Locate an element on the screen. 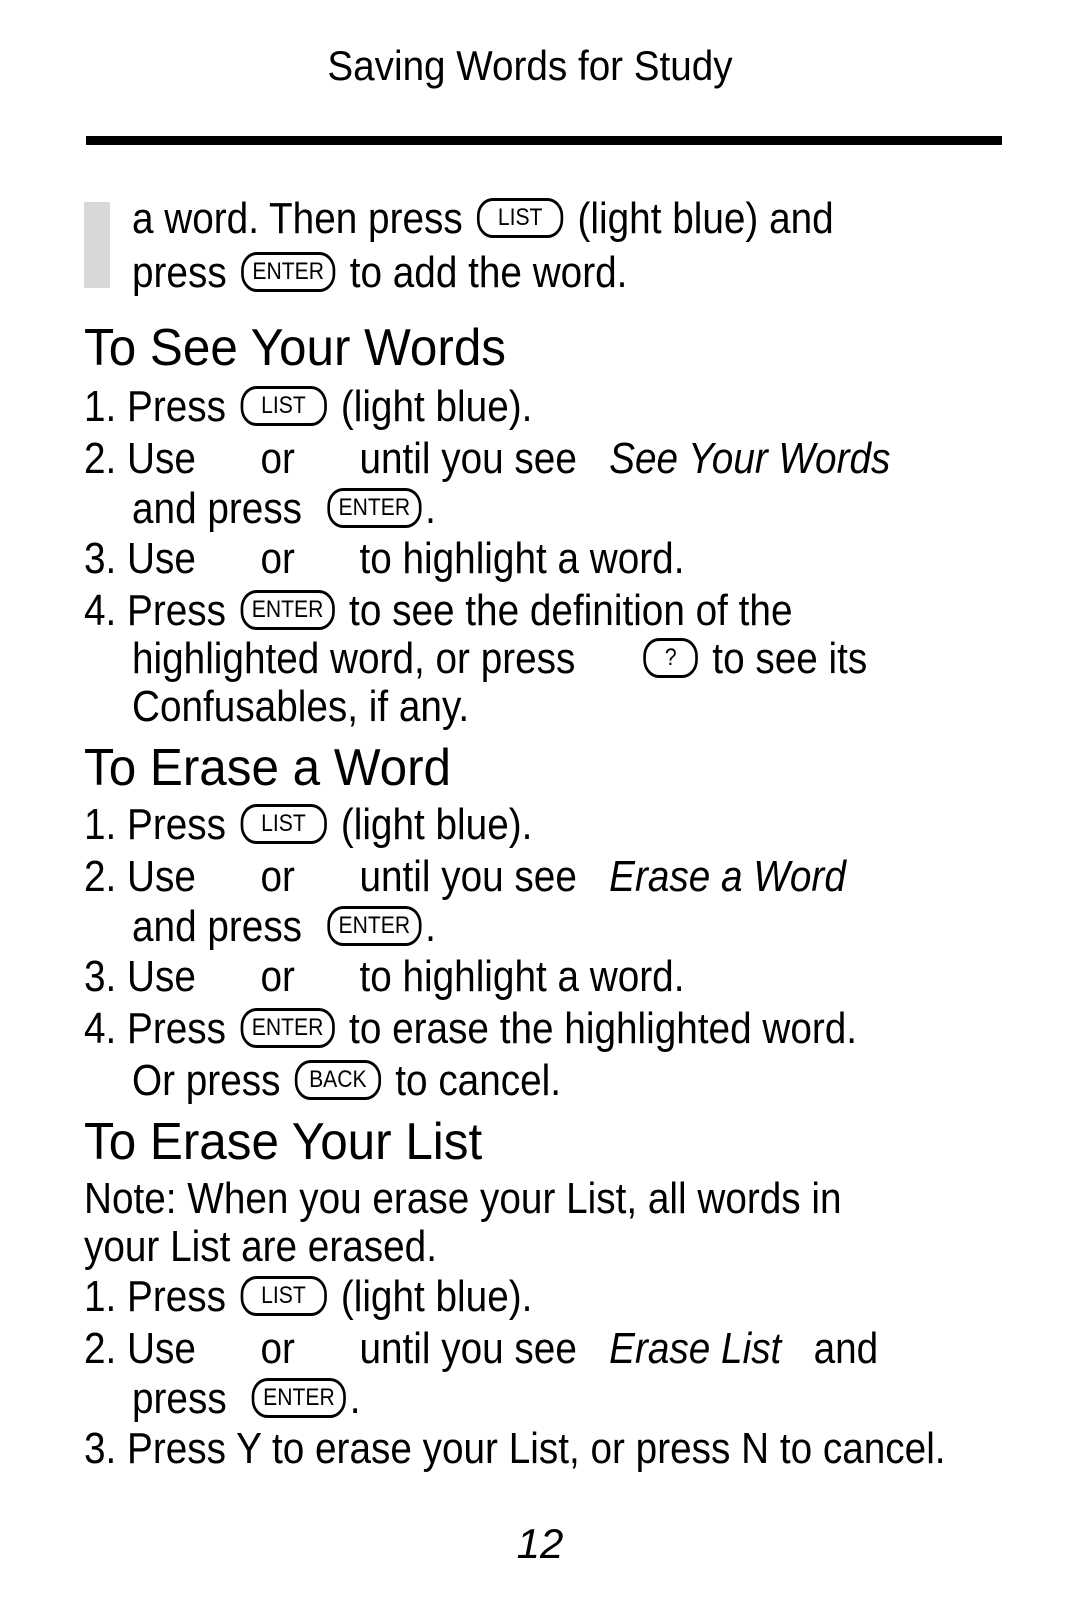 The width and height of the screenshot is (1080, 1597). erase-step-3: 3. Use or to highlight a word. is located at coordinates (384, 976).